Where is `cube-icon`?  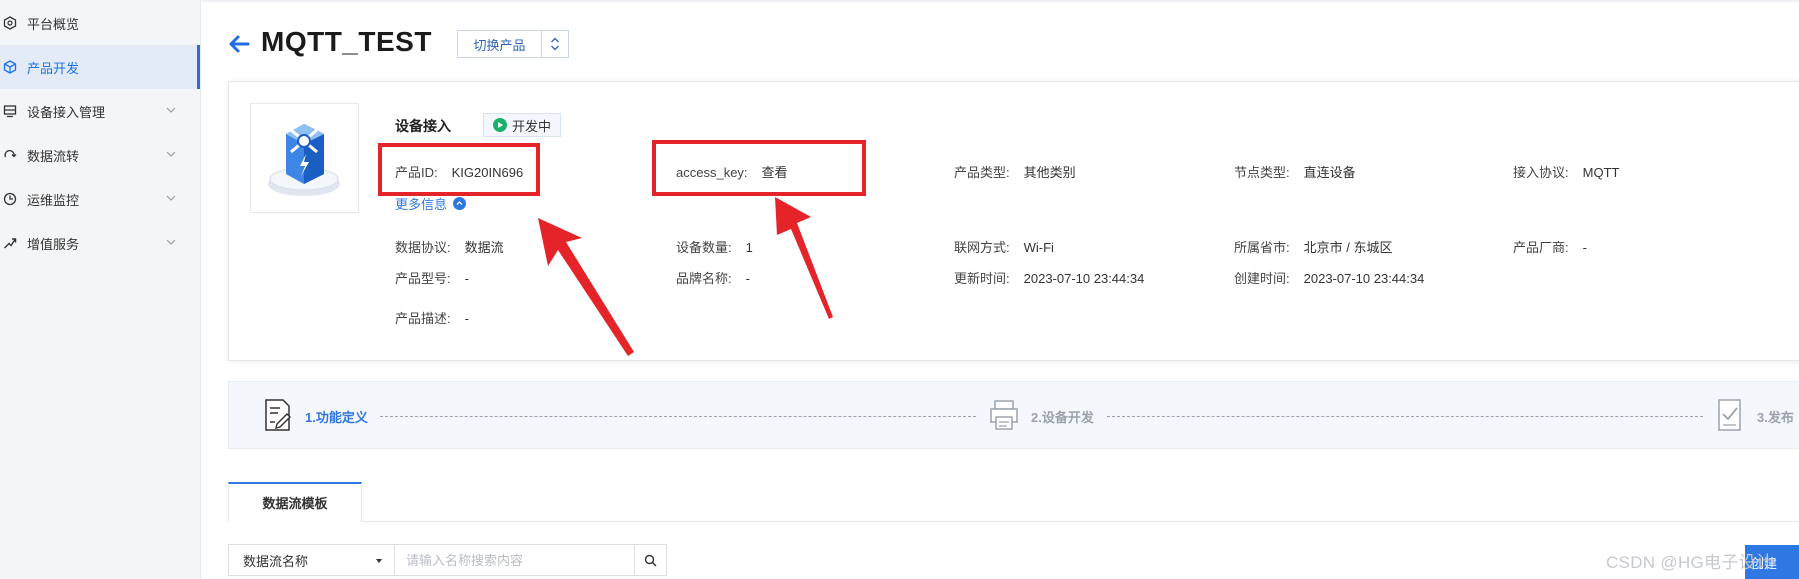 cube-icon is located at coordinates (10, 67).